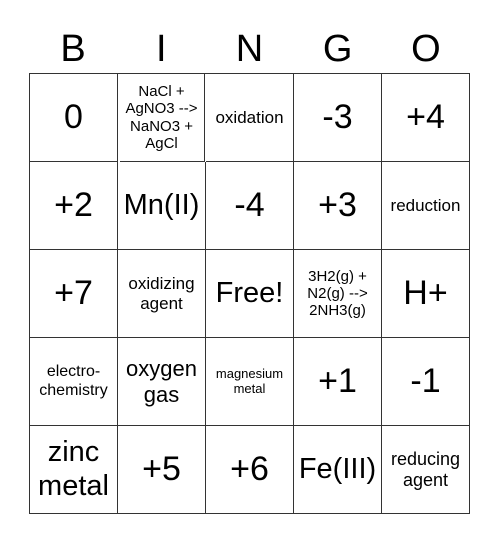  I want to click on bingo-cell: -4, so click(250, 206).